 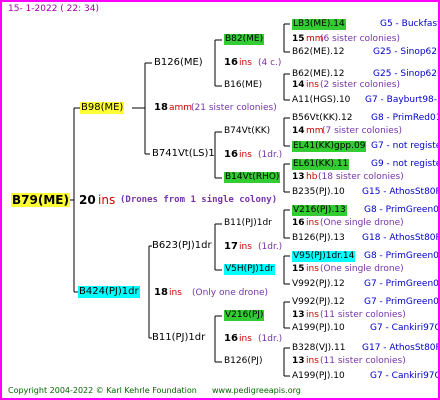 I want to click on g4-node-name: LB3(ME).14, so click(x=319, y=24).